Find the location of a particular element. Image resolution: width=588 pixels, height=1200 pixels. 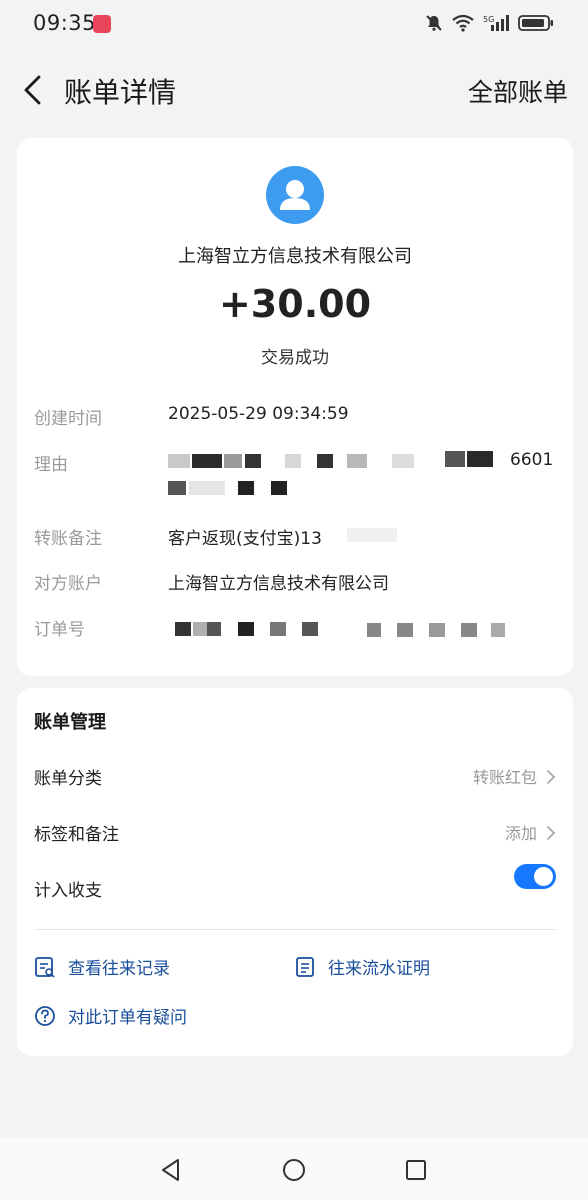

toggle-knob is located at coordinates (543, 876).